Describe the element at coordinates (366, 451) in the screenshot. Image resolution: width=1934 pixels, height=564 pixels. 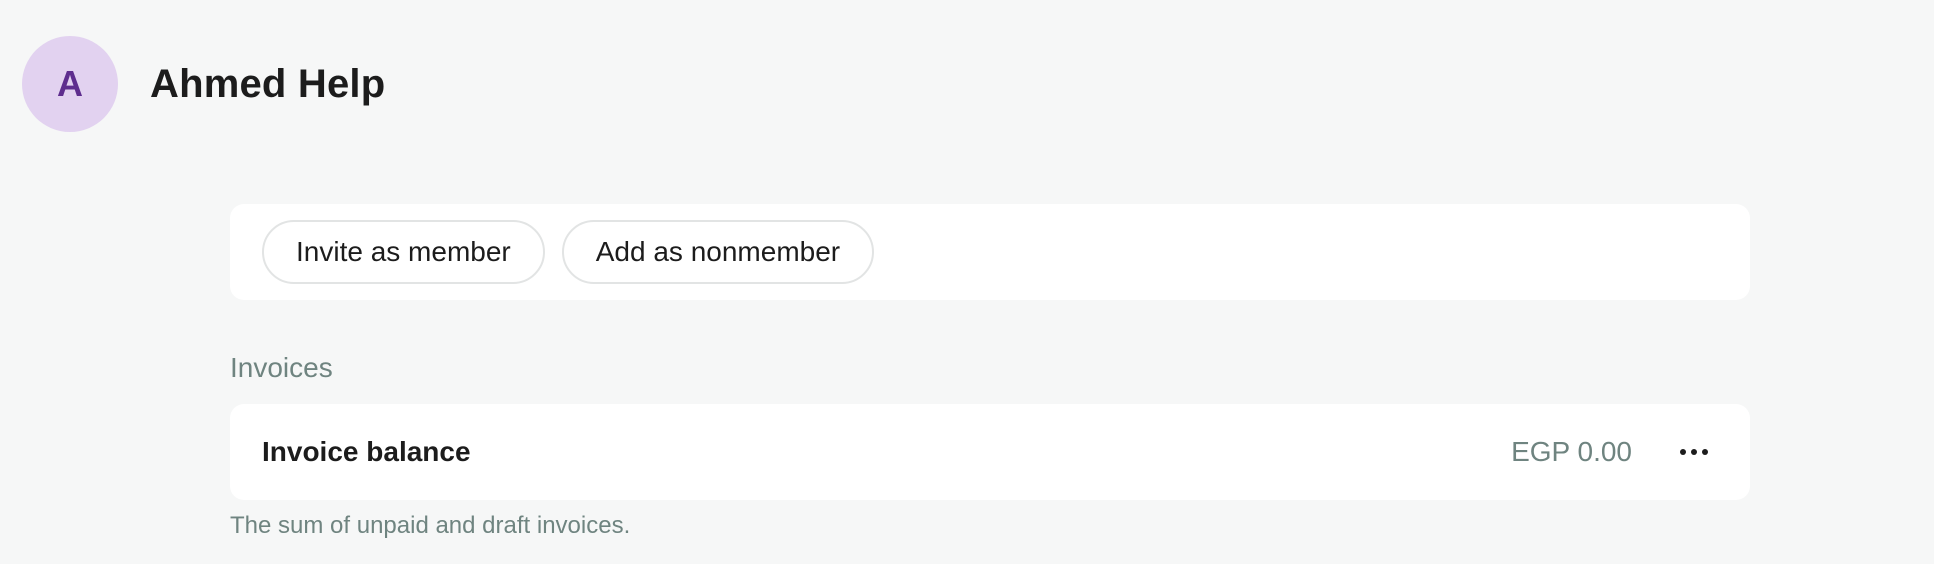
I see `invoice-balance-label: Invoice balance` at that location.